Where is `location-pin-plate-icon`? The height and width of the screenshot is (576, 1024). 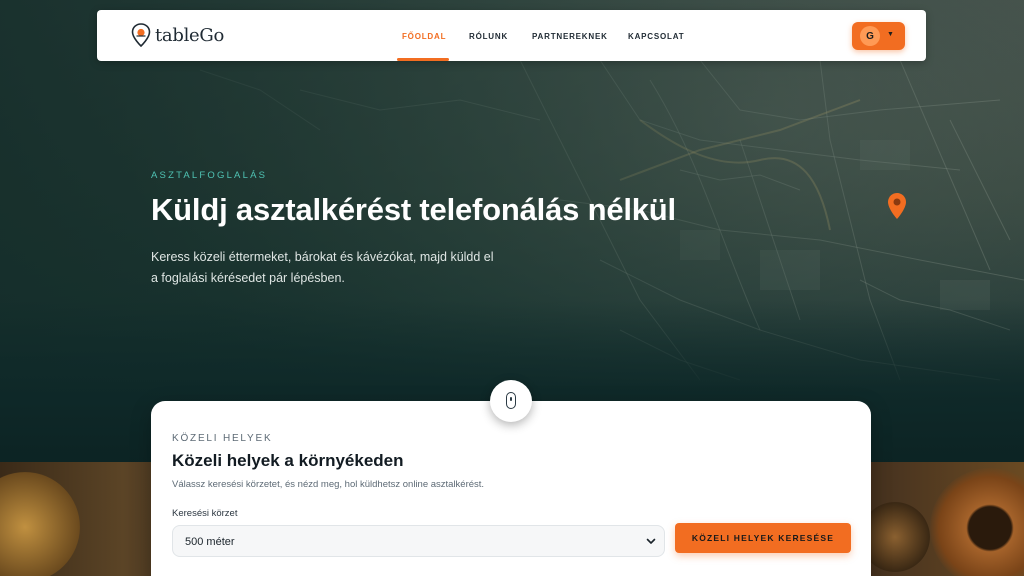 location-pin-plate-icon is located at coordinates (141, 35).